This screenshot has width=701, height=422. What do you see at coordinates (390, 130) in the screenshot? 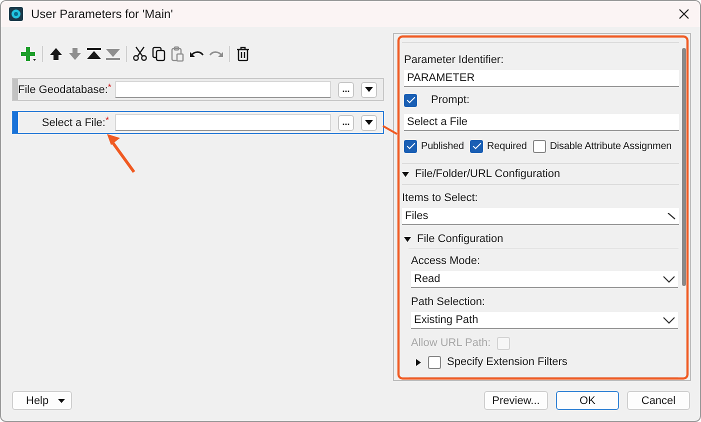
I see `leader-line` at bounding box center [390, 130].